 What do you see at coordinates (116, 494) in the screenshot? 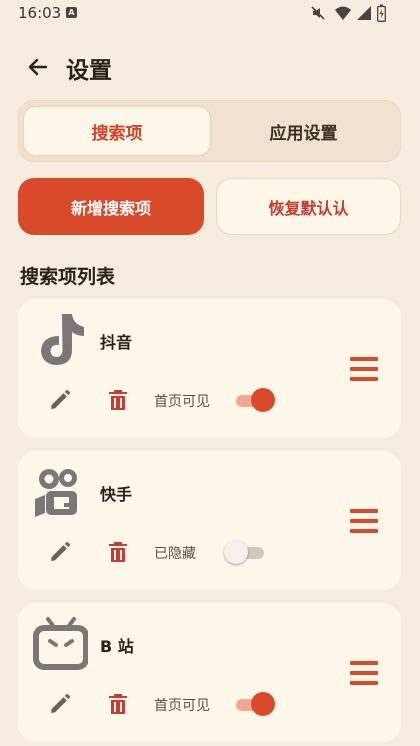
I see `item-name: 快手` at bounding box center [116, 494].